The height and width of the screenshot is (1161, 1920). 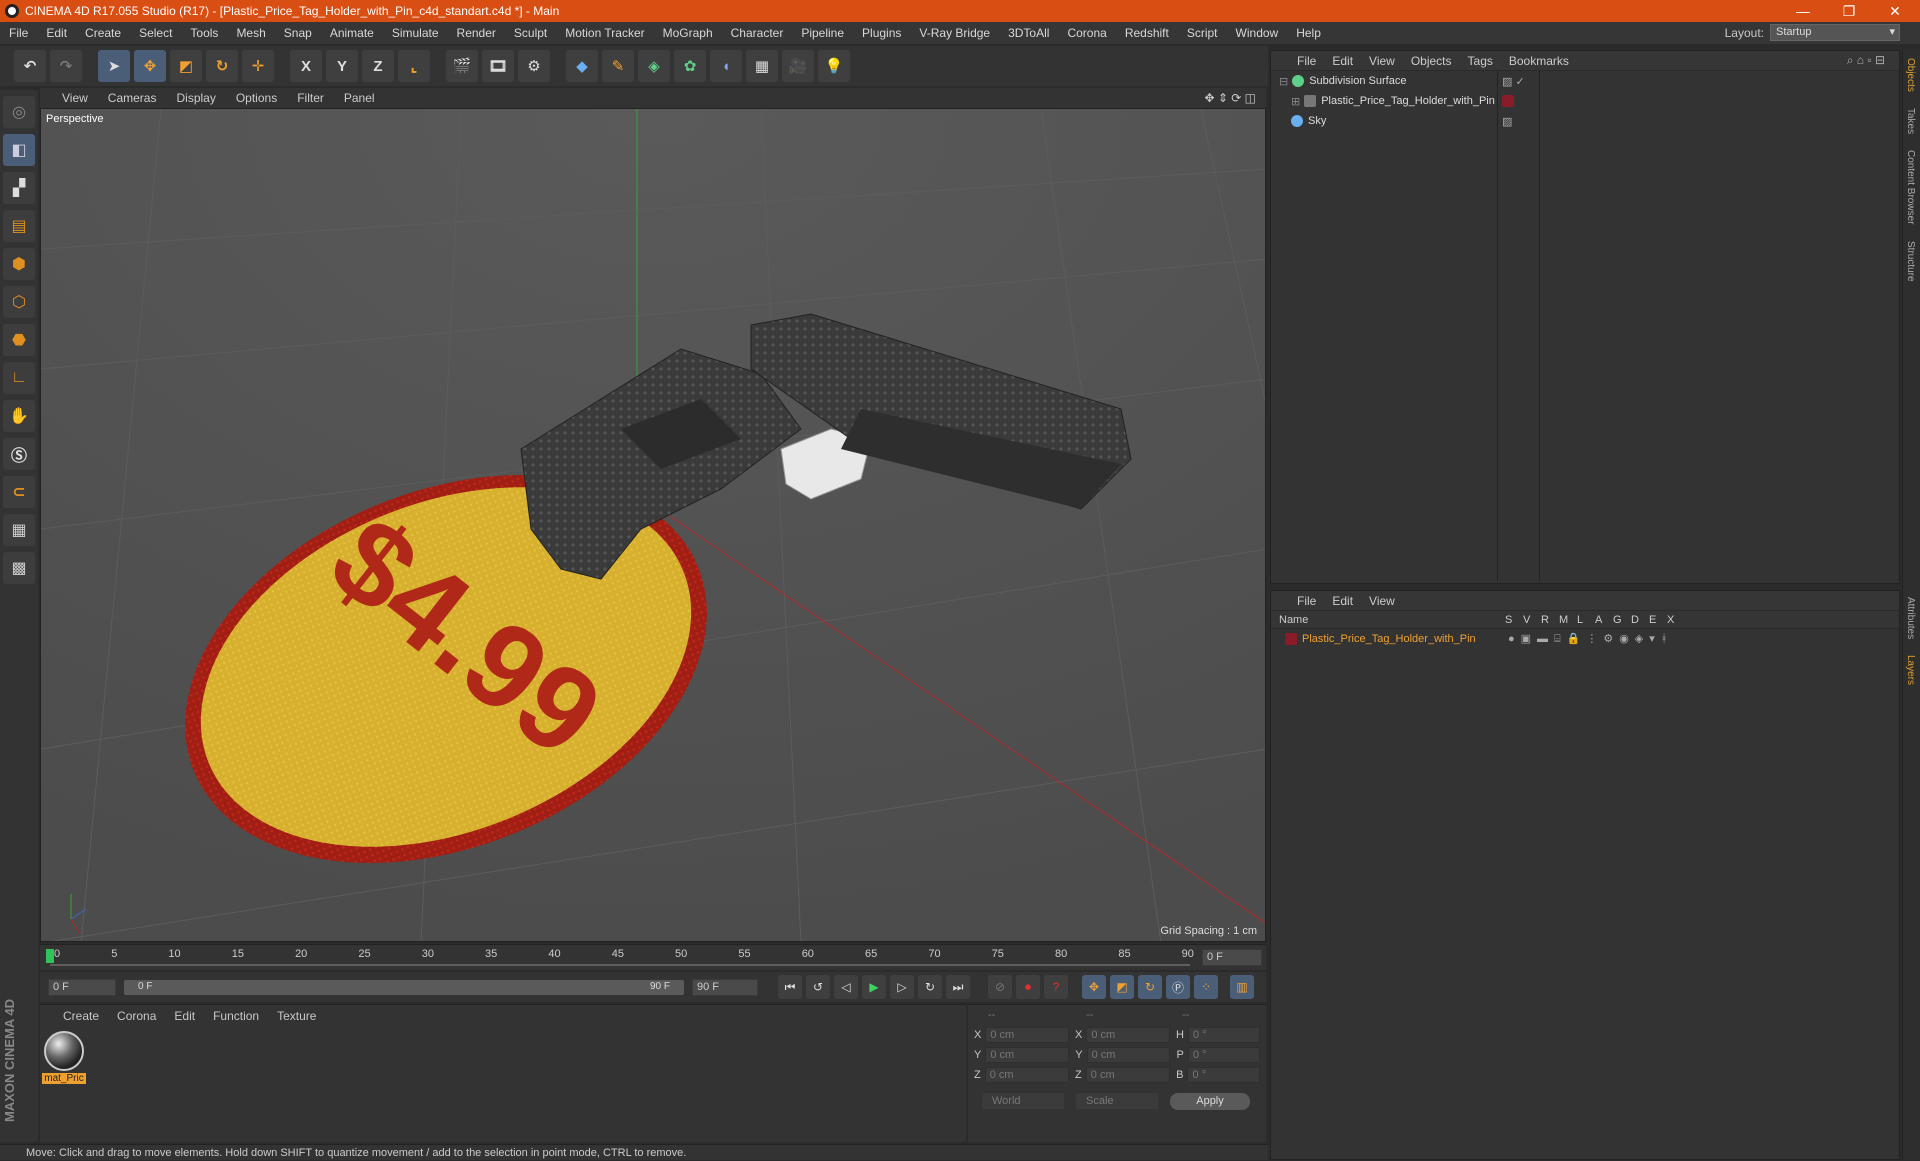 I want to click on close-button: ✕, so click(x=1895, y=11).